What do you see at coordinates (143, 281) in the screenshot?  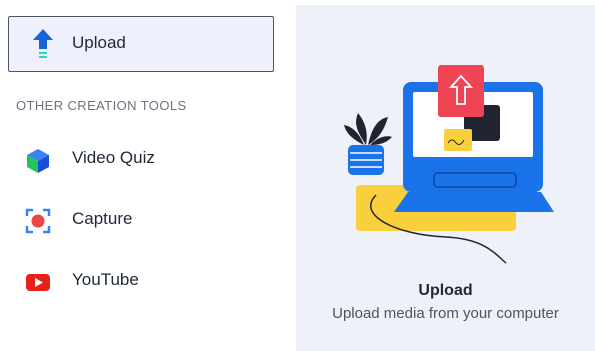 I see `tool-youtube: YouTube` at bounding box center [143, 281].